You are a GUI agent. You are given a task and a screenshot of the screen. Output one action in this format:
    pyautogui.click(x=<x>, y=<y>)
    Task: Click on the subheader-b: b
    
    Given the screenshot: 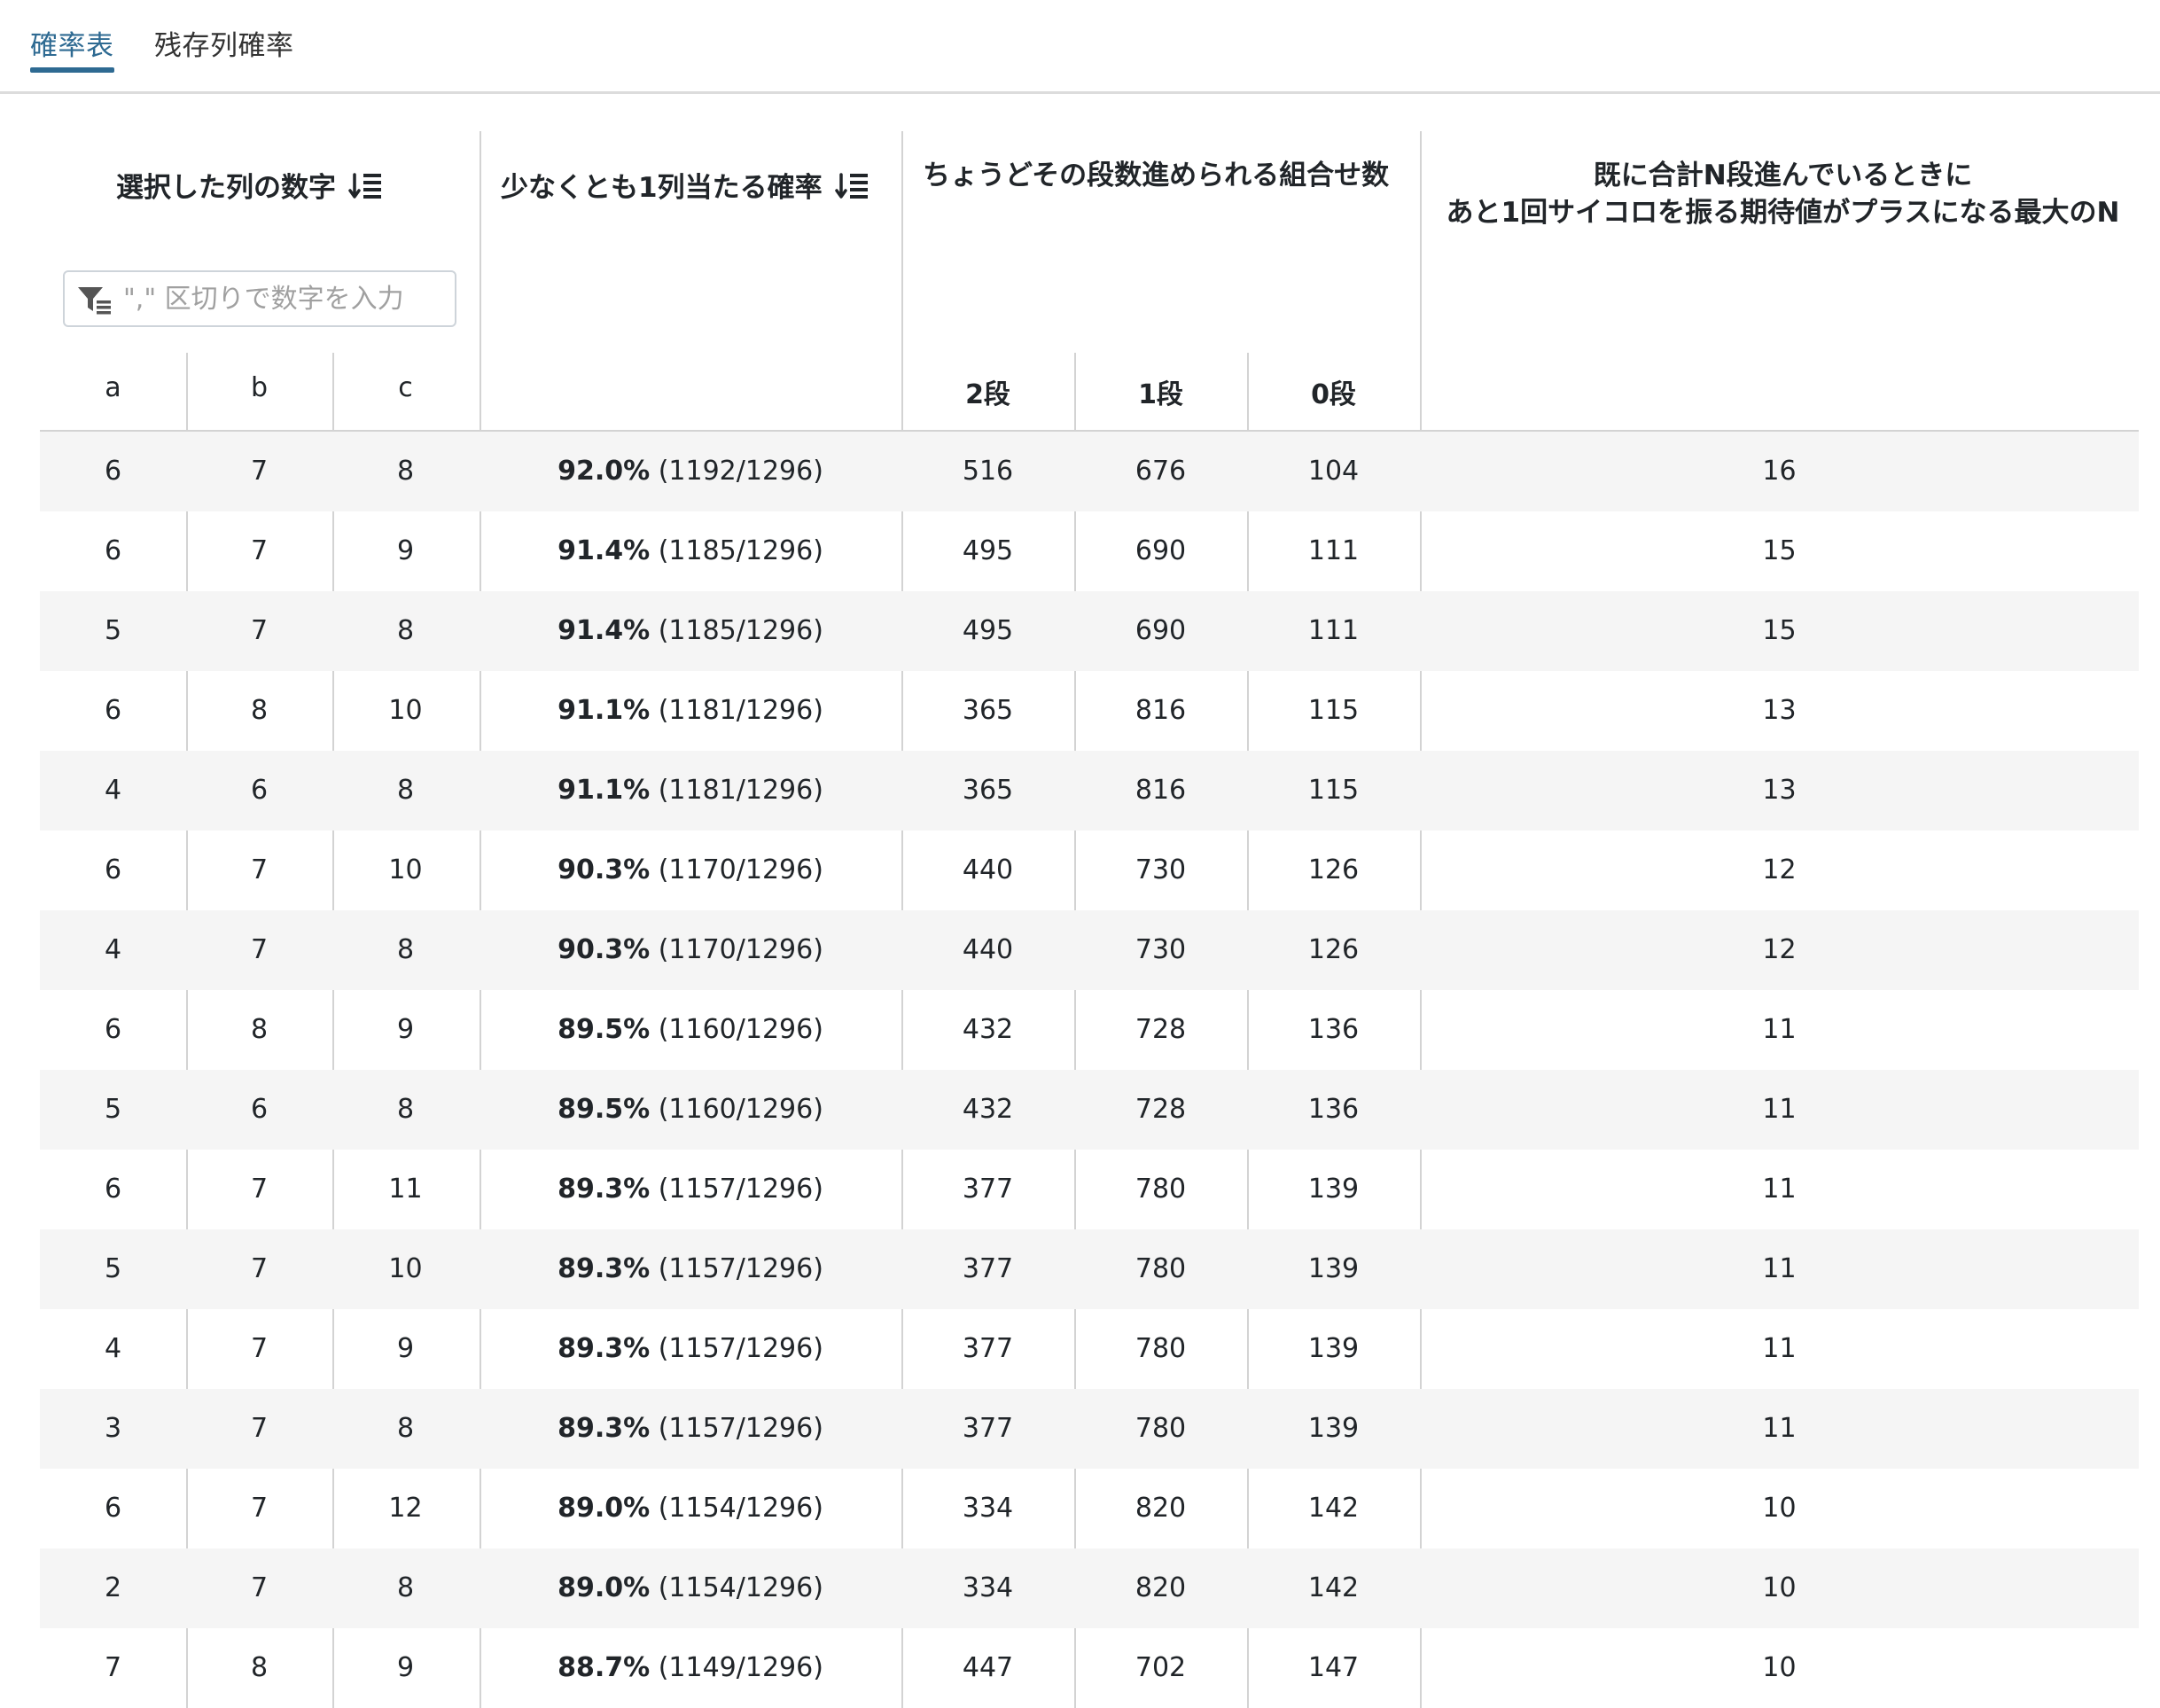 What is the action you would take?
    pyautogui.click(x=259, y=388)
    